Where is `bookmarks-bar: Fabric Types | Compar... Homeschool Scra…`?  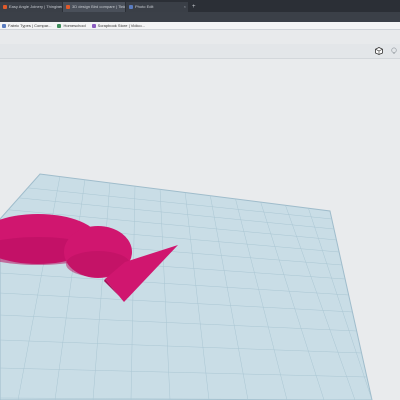
bookmarks-bar: Fabric Types | Compar... Homeschool Scra… is located at coordinates (200, 26).